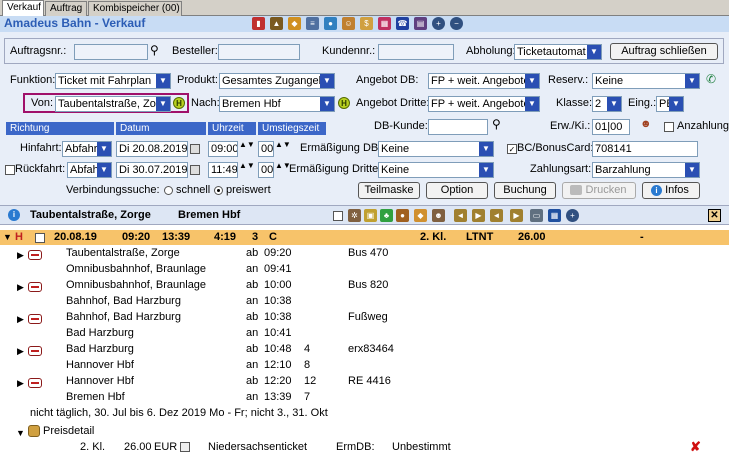 Image resolution: width=729 pixels, height=455 pixels. I want to click on train-icon: ▲, so click(276, 23).